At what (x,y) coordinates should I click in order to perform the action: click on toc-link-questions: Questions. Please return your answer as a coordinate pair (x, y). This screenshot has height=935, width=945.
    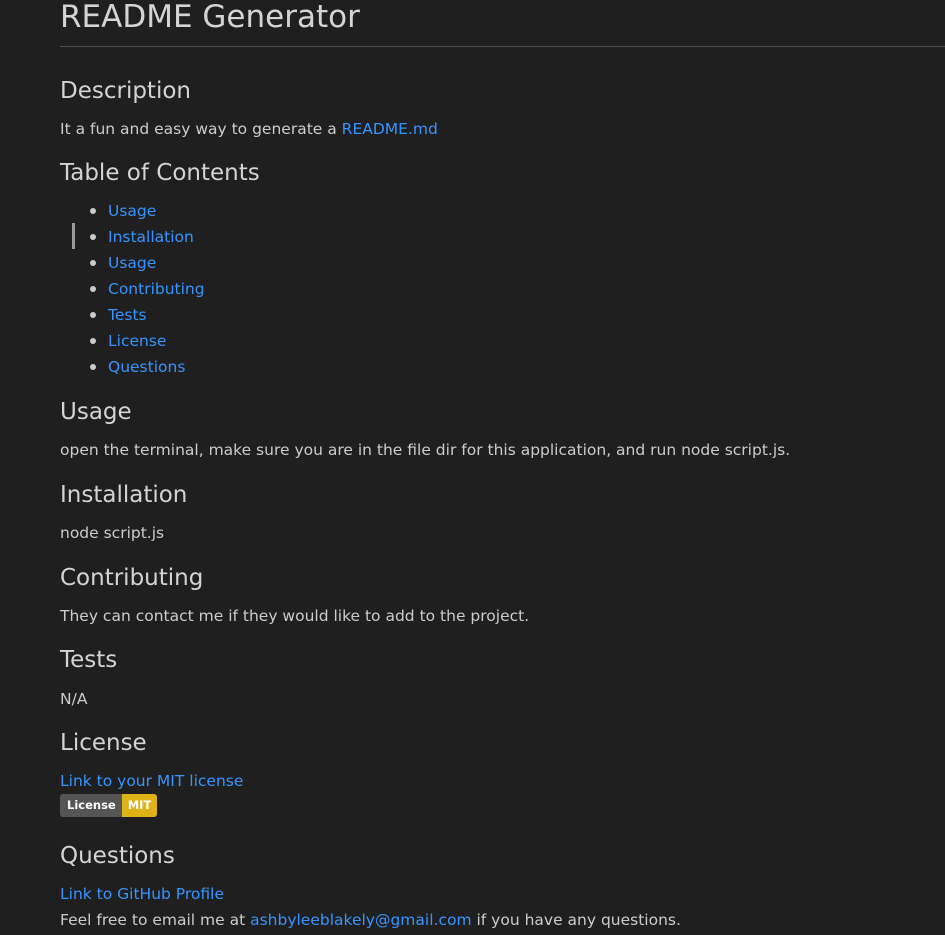
    Looking at the image, I should click on (146, 367).